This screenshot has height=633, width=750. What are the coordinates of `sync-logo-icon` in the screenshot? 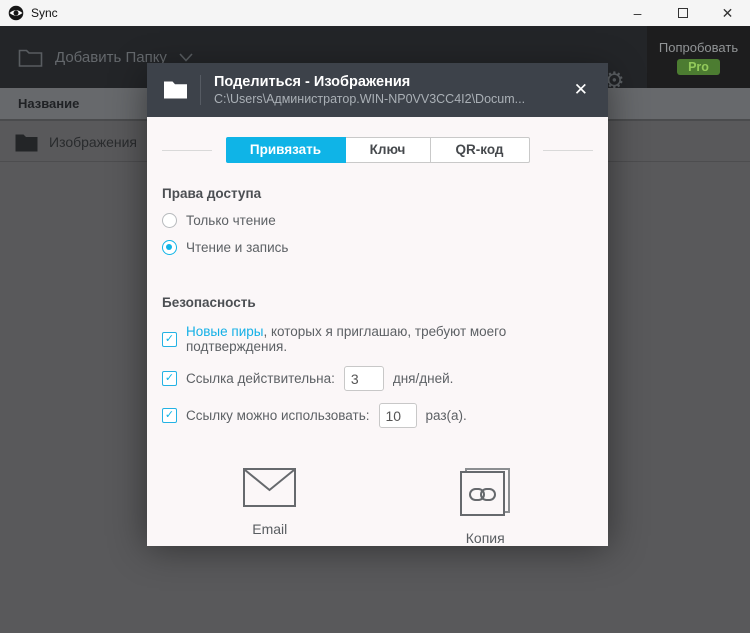 It's located at (16, 13).